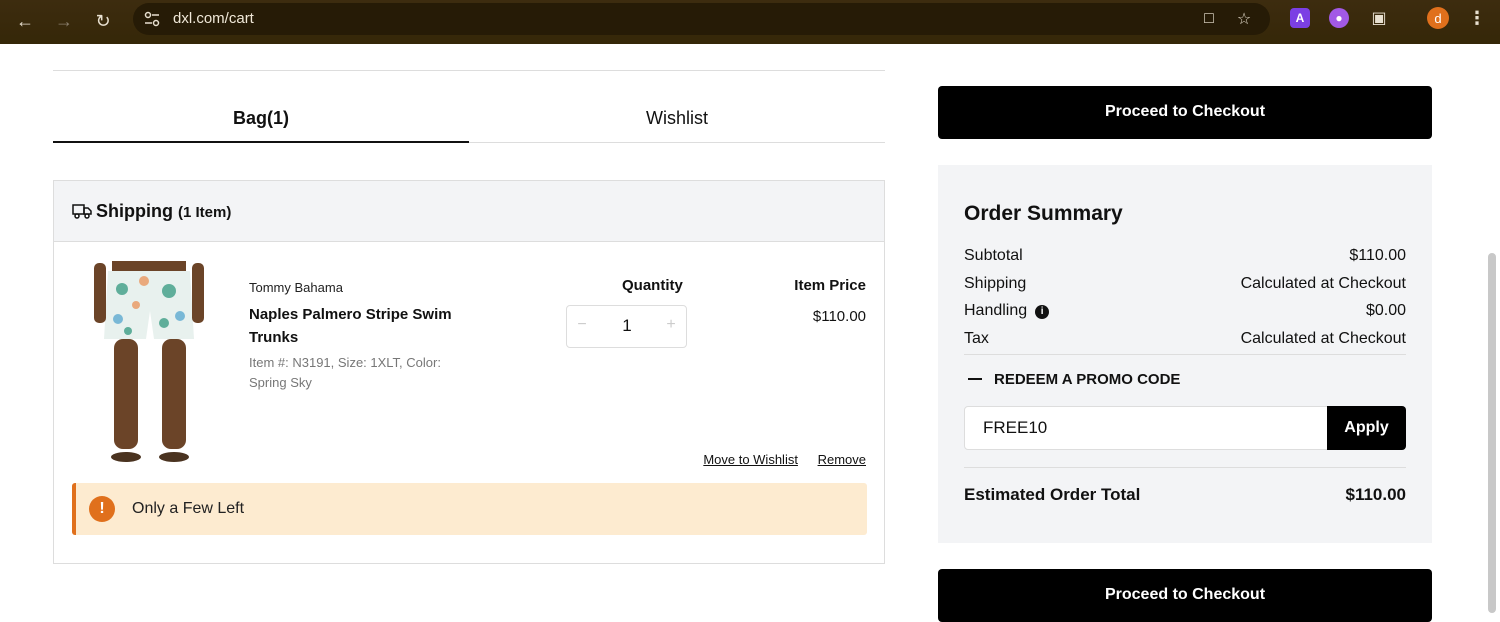  Describe the element at coordinates (102, 509) in the screenshot. I see `warning-icon: !` at that location.